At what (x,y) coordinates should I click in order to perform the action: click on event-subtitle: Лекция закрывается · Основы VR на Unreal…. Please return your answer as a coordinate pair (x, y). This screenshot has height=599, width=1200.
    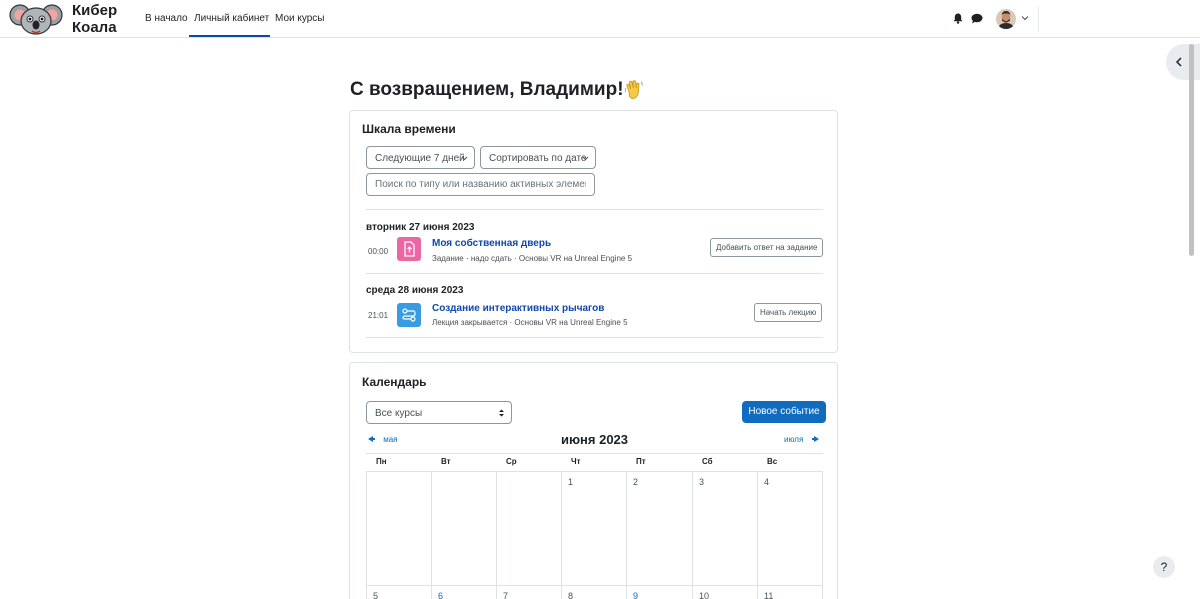
    Looking at the image, I should click on (530, 322).